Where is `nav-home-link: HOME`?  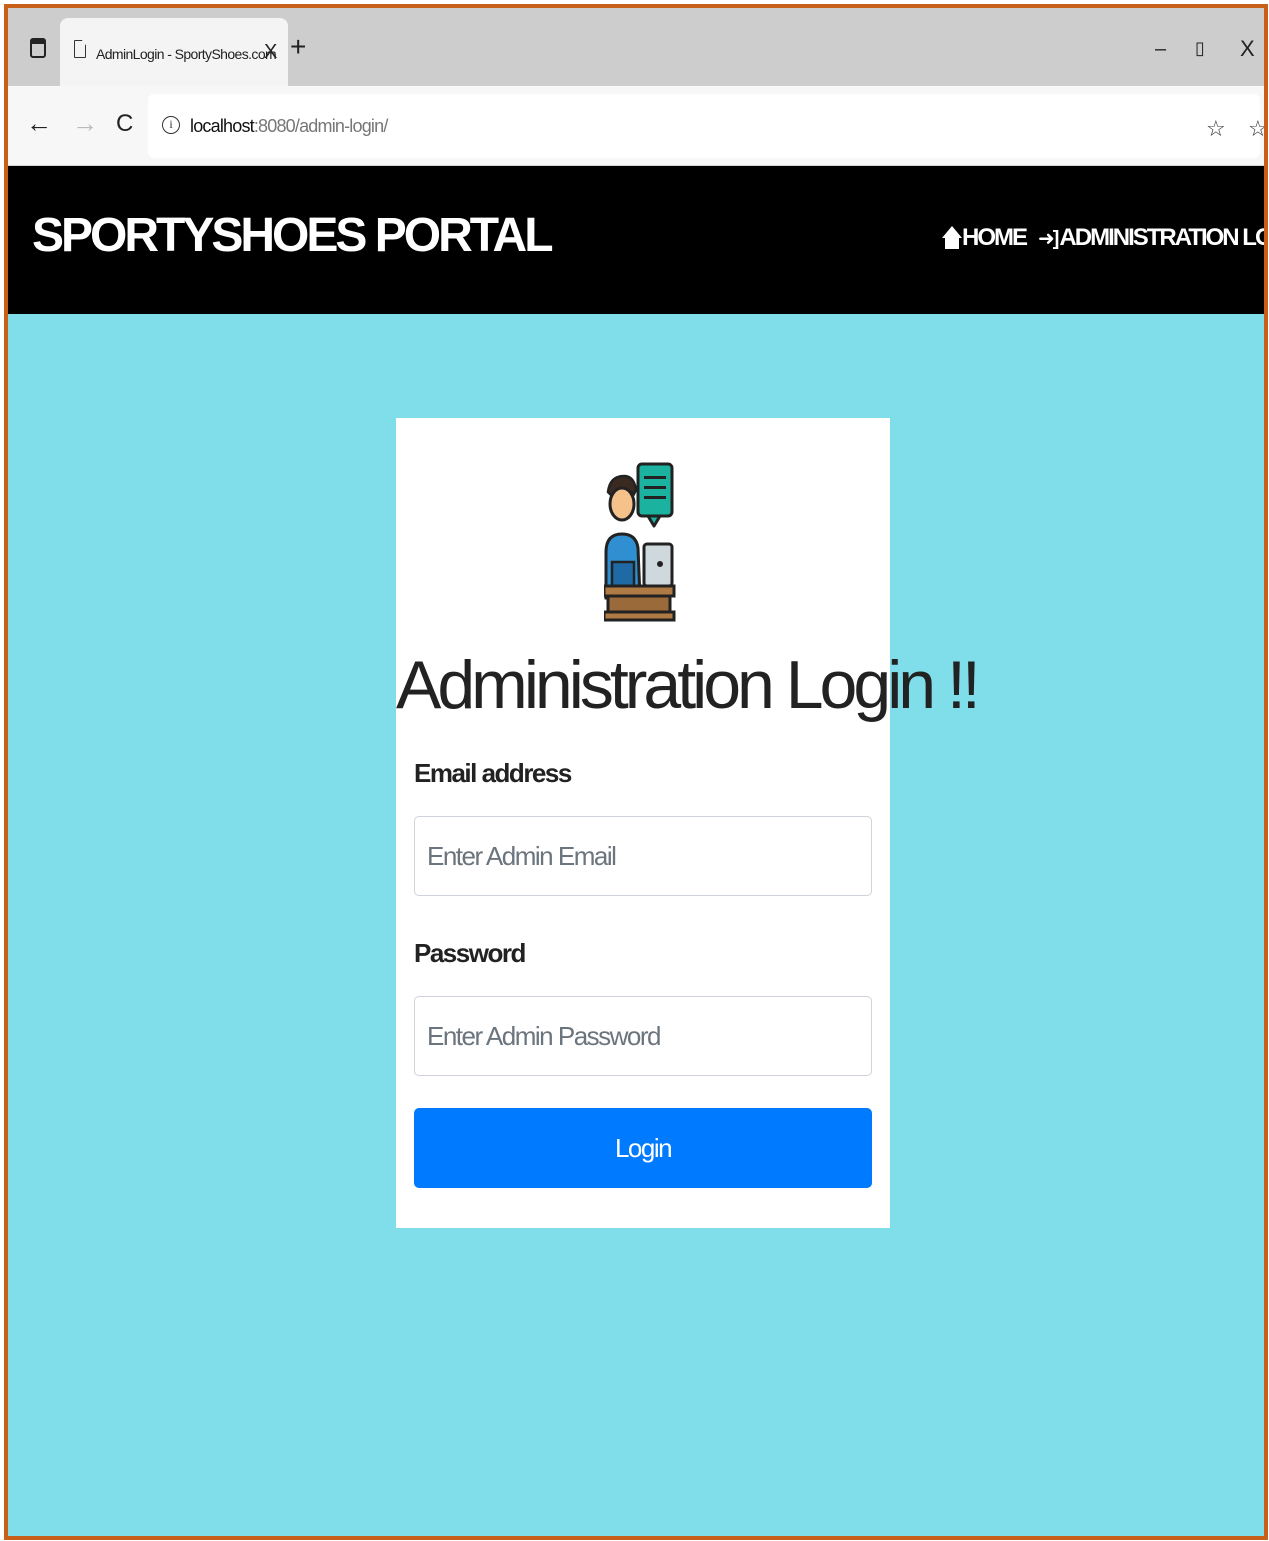 nav-home-link: HOME is located at coordinates (985, 238).